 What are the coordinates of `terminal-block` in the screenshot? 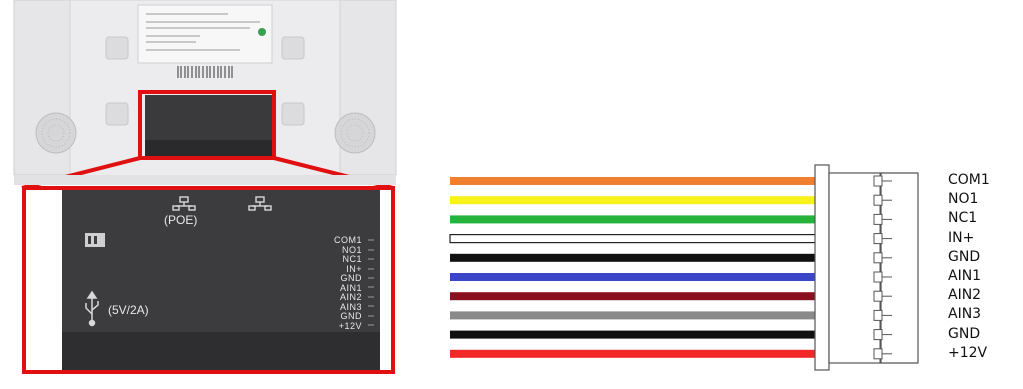 It's located at (866, 267).